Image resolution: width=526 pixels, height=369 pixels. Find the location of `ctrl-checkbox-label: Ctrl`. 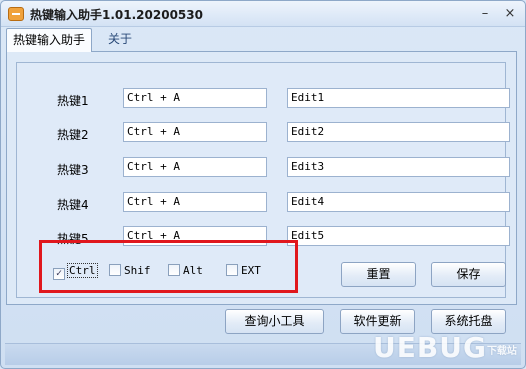

ctrl-checkbox-label: Ctrl is located at coordinates (82, 270).